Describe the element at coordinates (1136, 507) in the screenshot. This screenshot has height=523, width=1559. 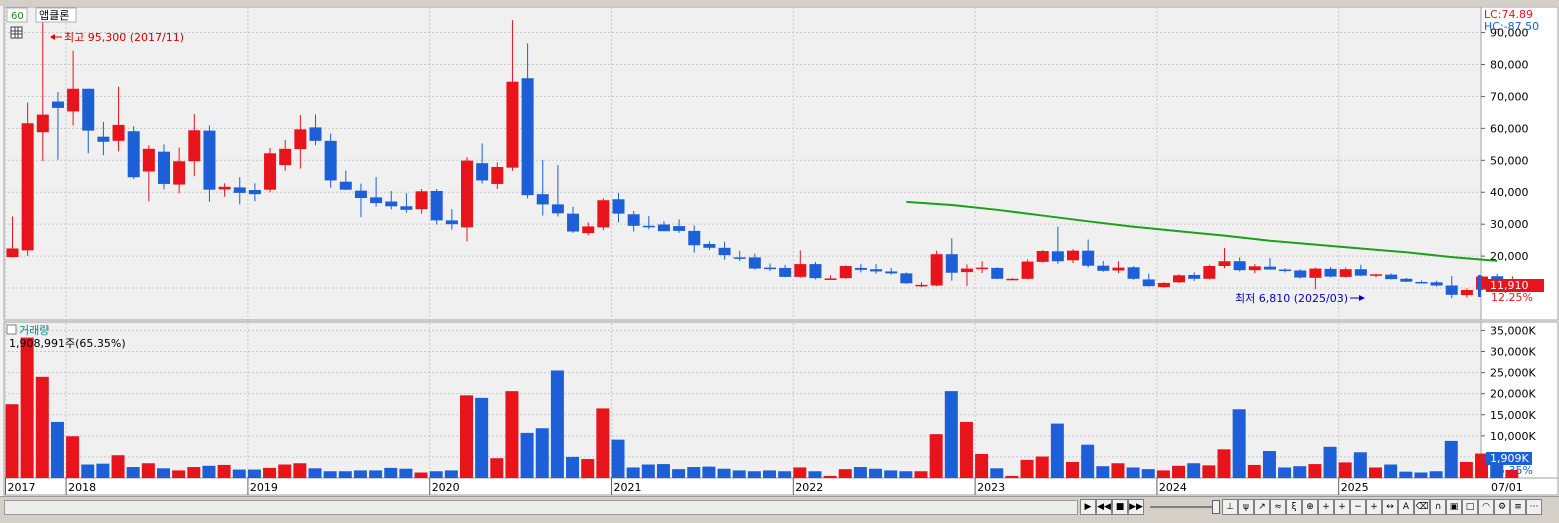
I see `fast-forward-icon: ▶▶` at that location.